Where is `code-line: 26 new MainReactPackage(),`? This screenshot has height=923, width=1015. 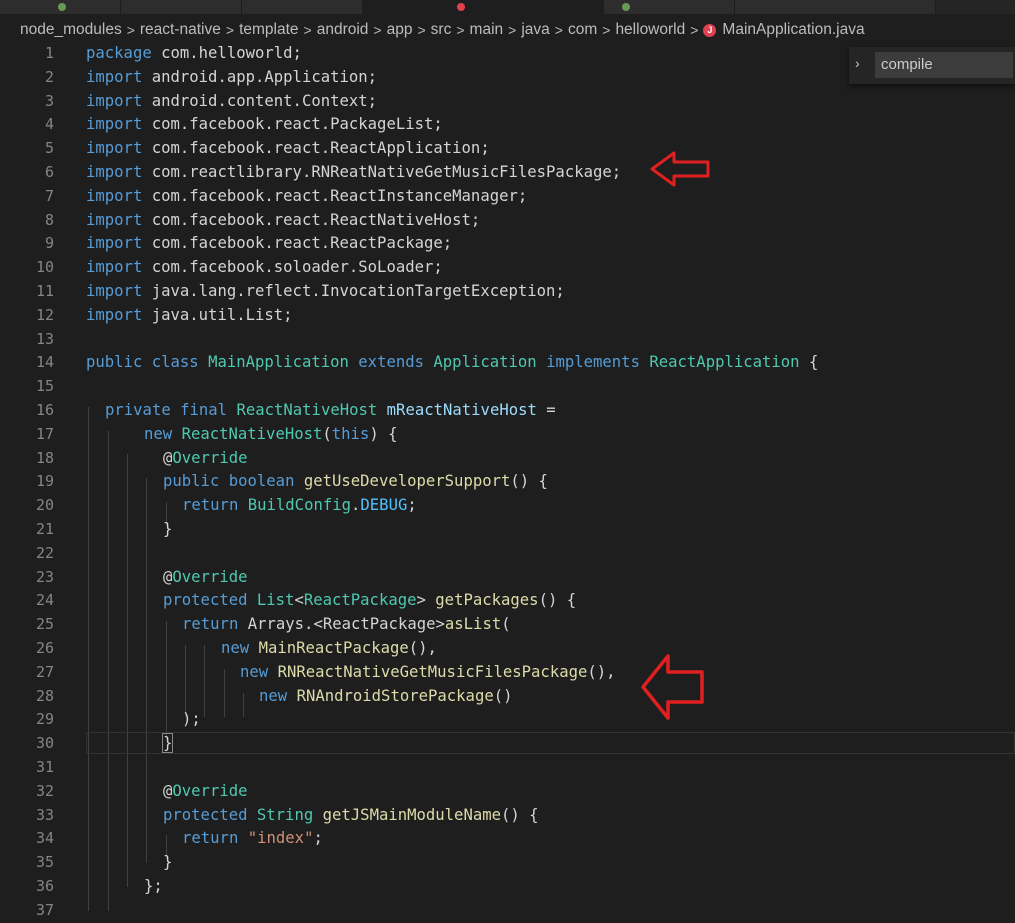
code-line: 26 new MainReactPackage(), is located at coordinates (507, 649).